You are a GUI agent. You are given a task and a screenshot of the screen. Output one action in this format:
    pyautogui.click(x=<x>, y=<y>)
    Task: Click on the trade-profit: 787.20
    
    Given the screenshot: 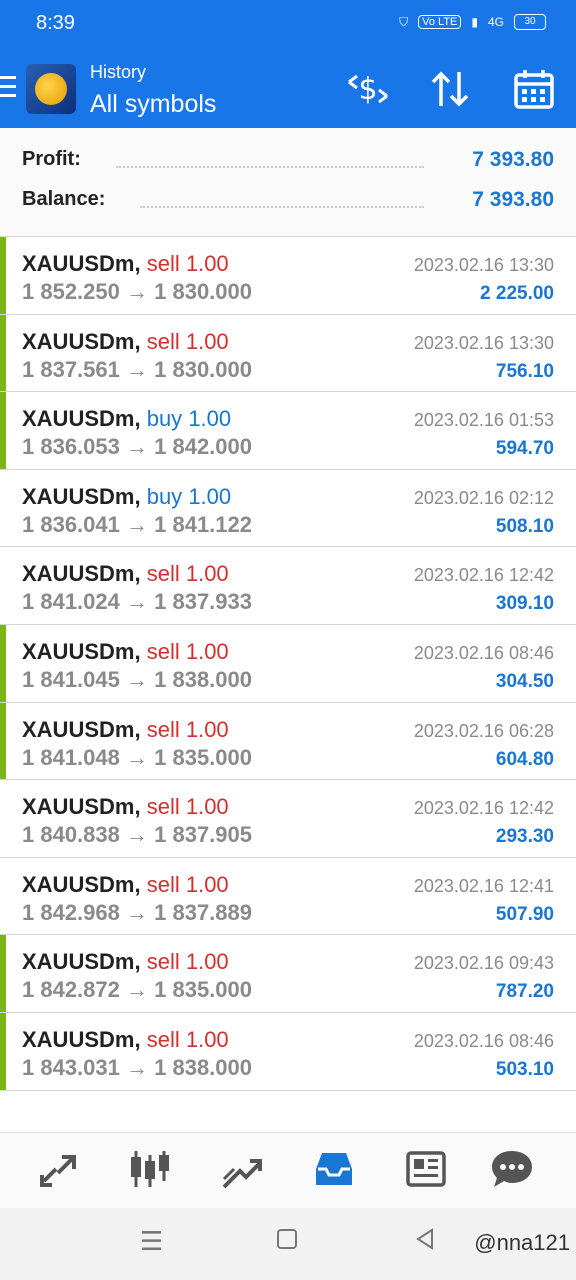 What is the action you would take?
    pyautogui.click(x=524, y=992)
    